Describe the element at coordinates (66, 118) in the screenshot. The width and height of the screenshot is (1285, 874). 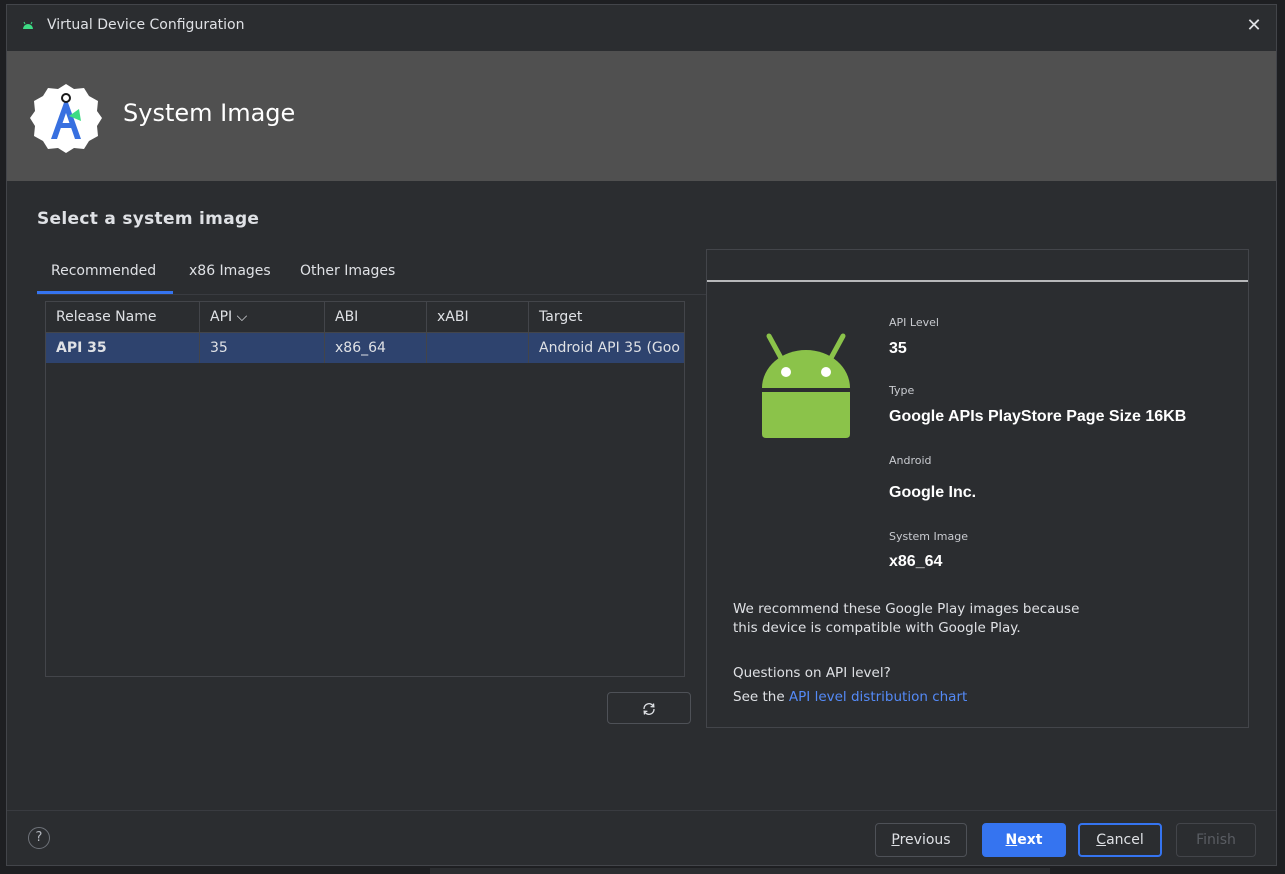
I see `android-studio-logo` at that location.